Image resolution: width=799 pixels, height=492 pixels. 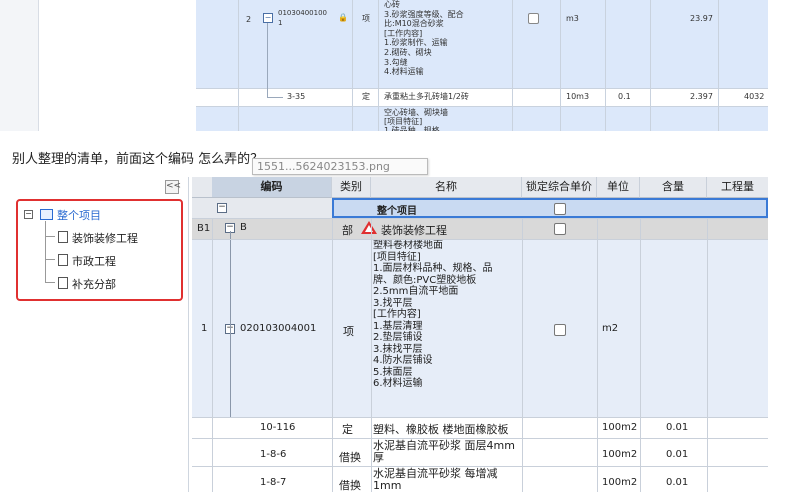 What do you see at coordinates (19, 65) in the screenshot?
I see `top-left-panel` at bounding box center [19, 65].